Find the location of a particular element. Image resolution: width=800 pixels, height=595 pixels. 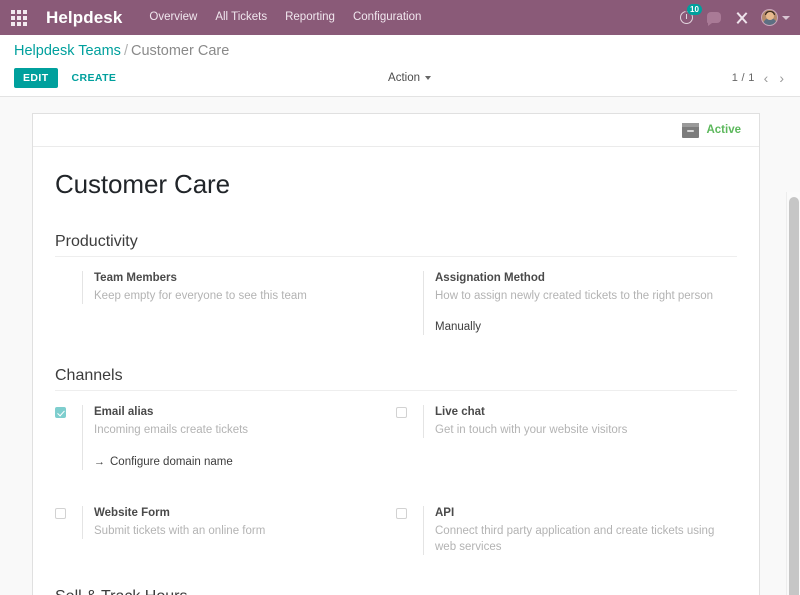

archive-status-button: Active is located at coordinates (711, 130).